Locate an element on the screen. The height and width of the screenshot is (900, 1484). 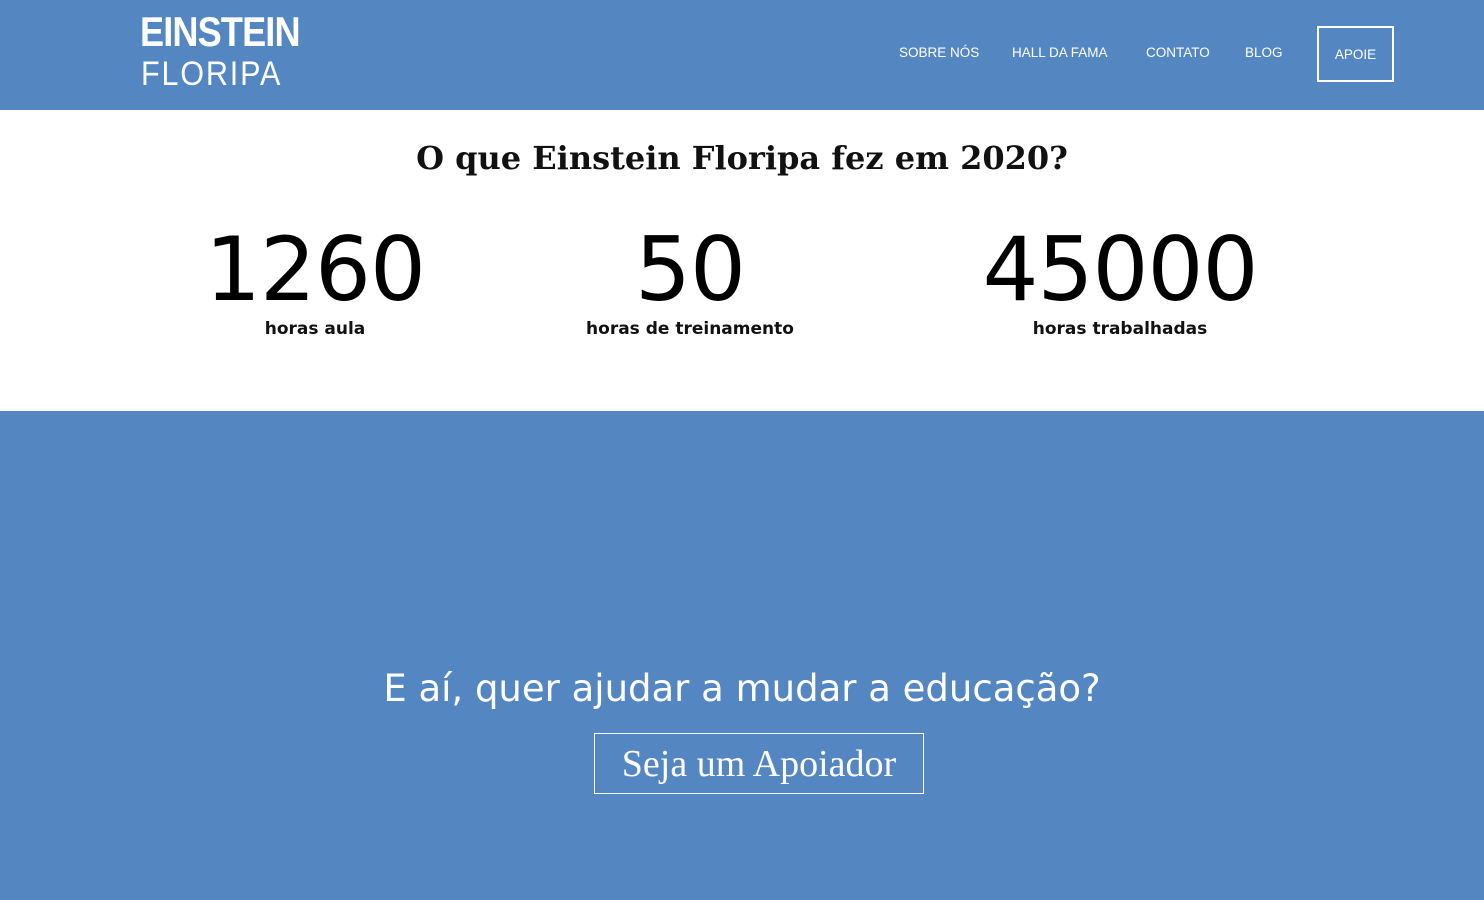
logo-line-floripa: FLORIPA is located at coordinates (212, 74).